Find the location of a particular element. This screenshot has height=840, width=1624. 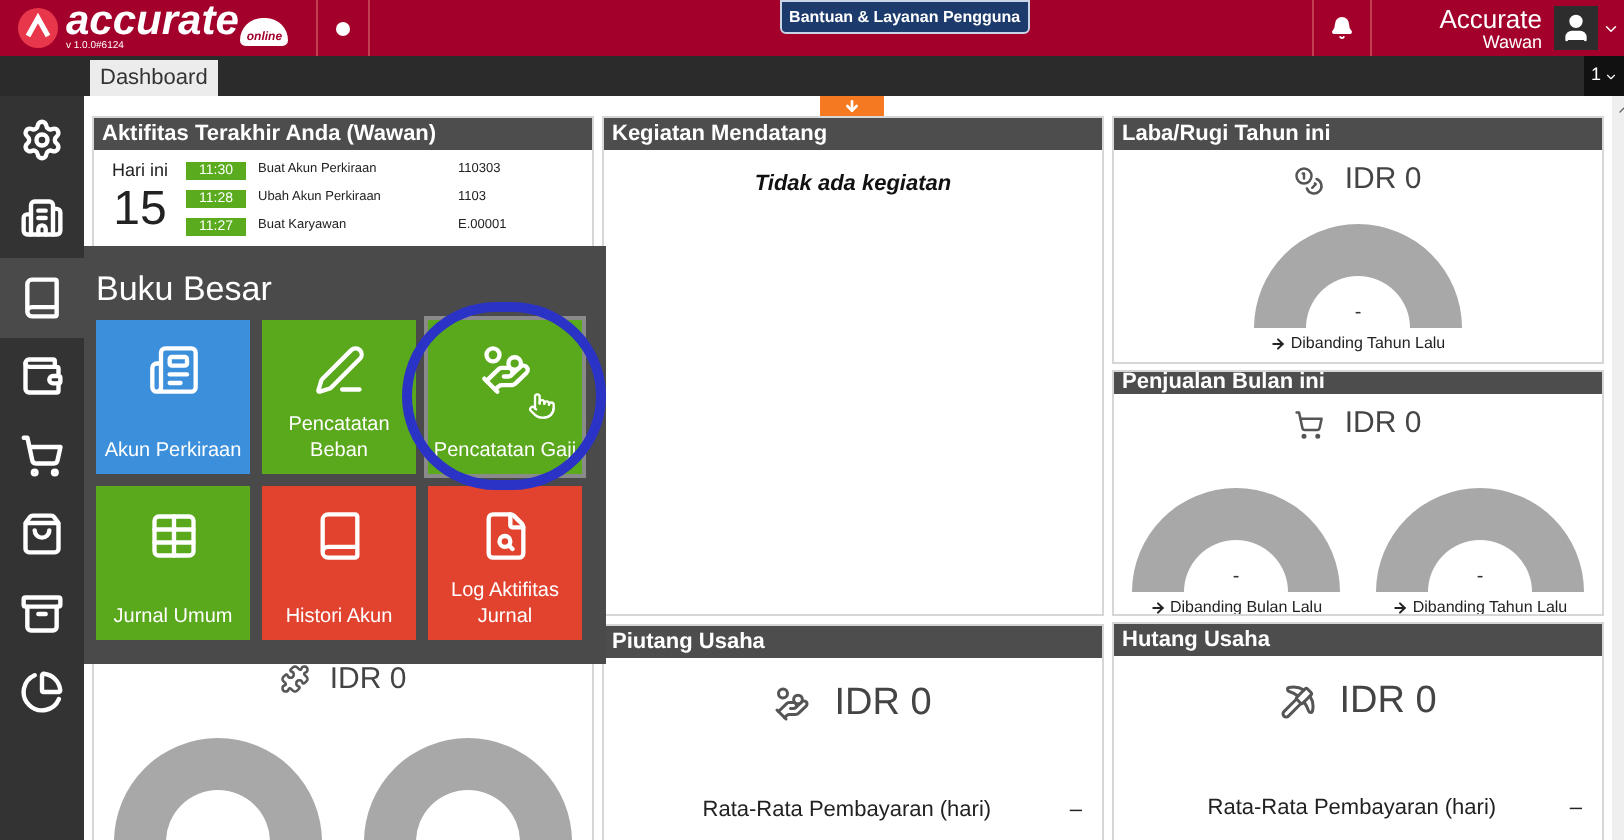

user-name: Accurate is located at coordinates (1490, 18).